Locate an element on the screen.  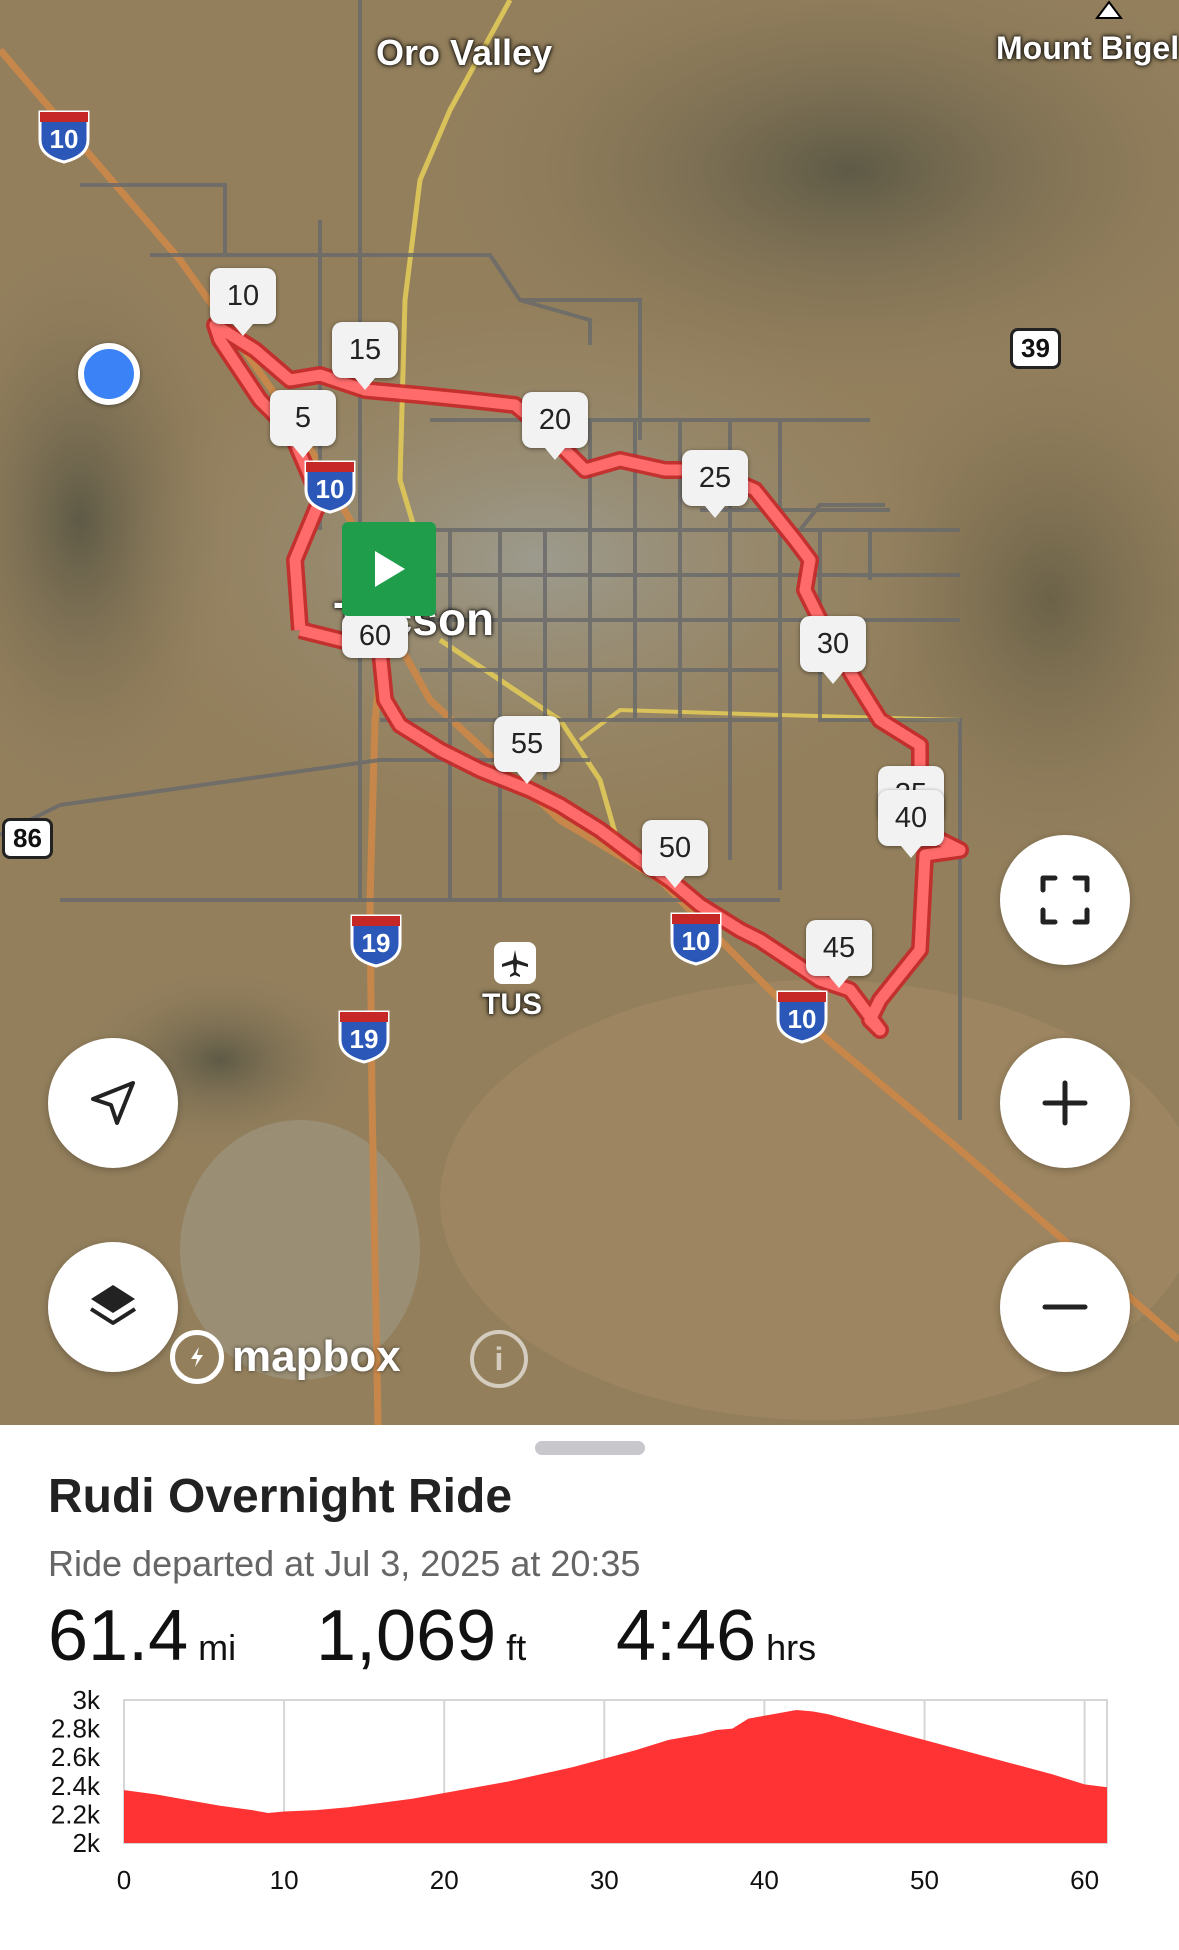
elevation-stat: 1,069 ft is located at coordinates (421, 1636).